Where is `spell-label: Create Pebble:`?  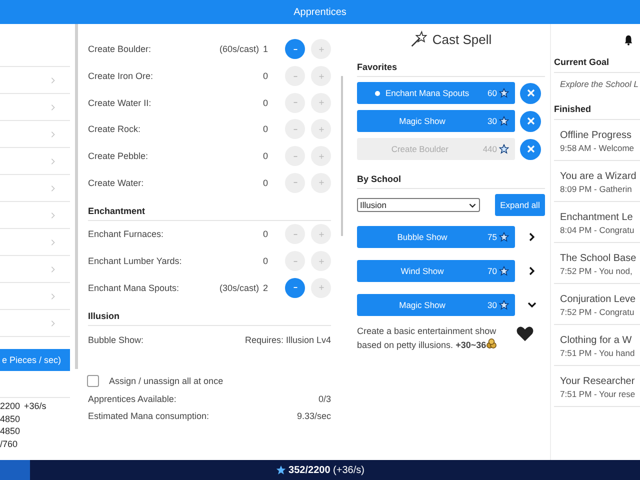
spell-label: Create Pebble: is located at coordinates (119, 156).